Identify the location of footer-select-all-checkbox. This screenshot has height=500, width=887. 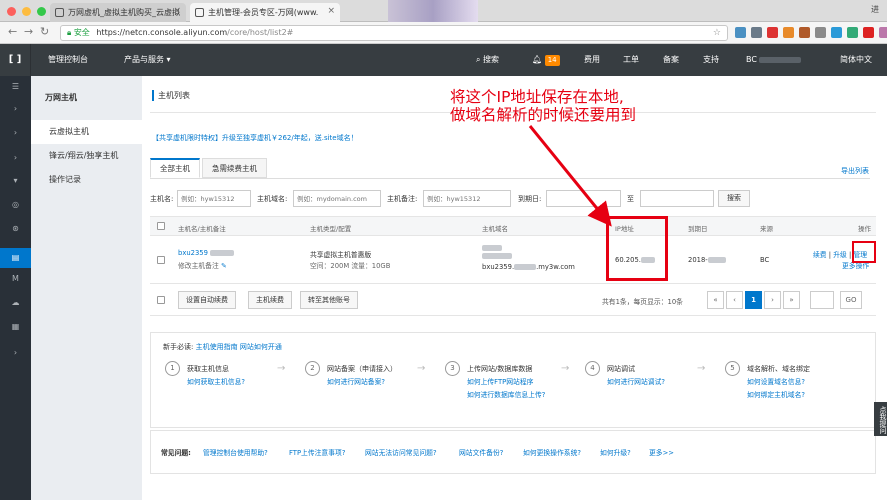
(161, 300).